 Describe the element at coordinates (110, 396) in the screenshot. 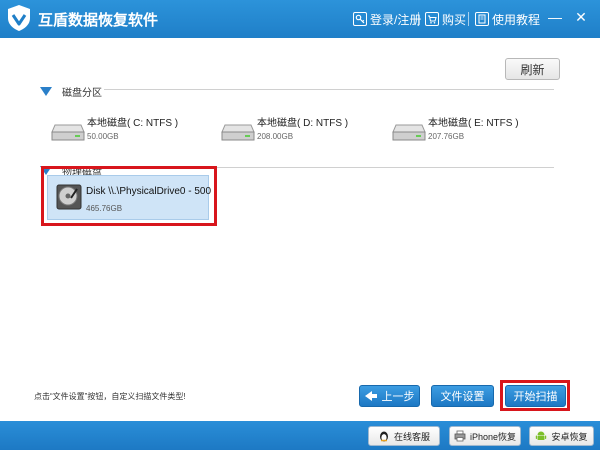

I see `settings-hint-text: 点击“文件设置”按钮，自定义扫描文件类型!` at that location.